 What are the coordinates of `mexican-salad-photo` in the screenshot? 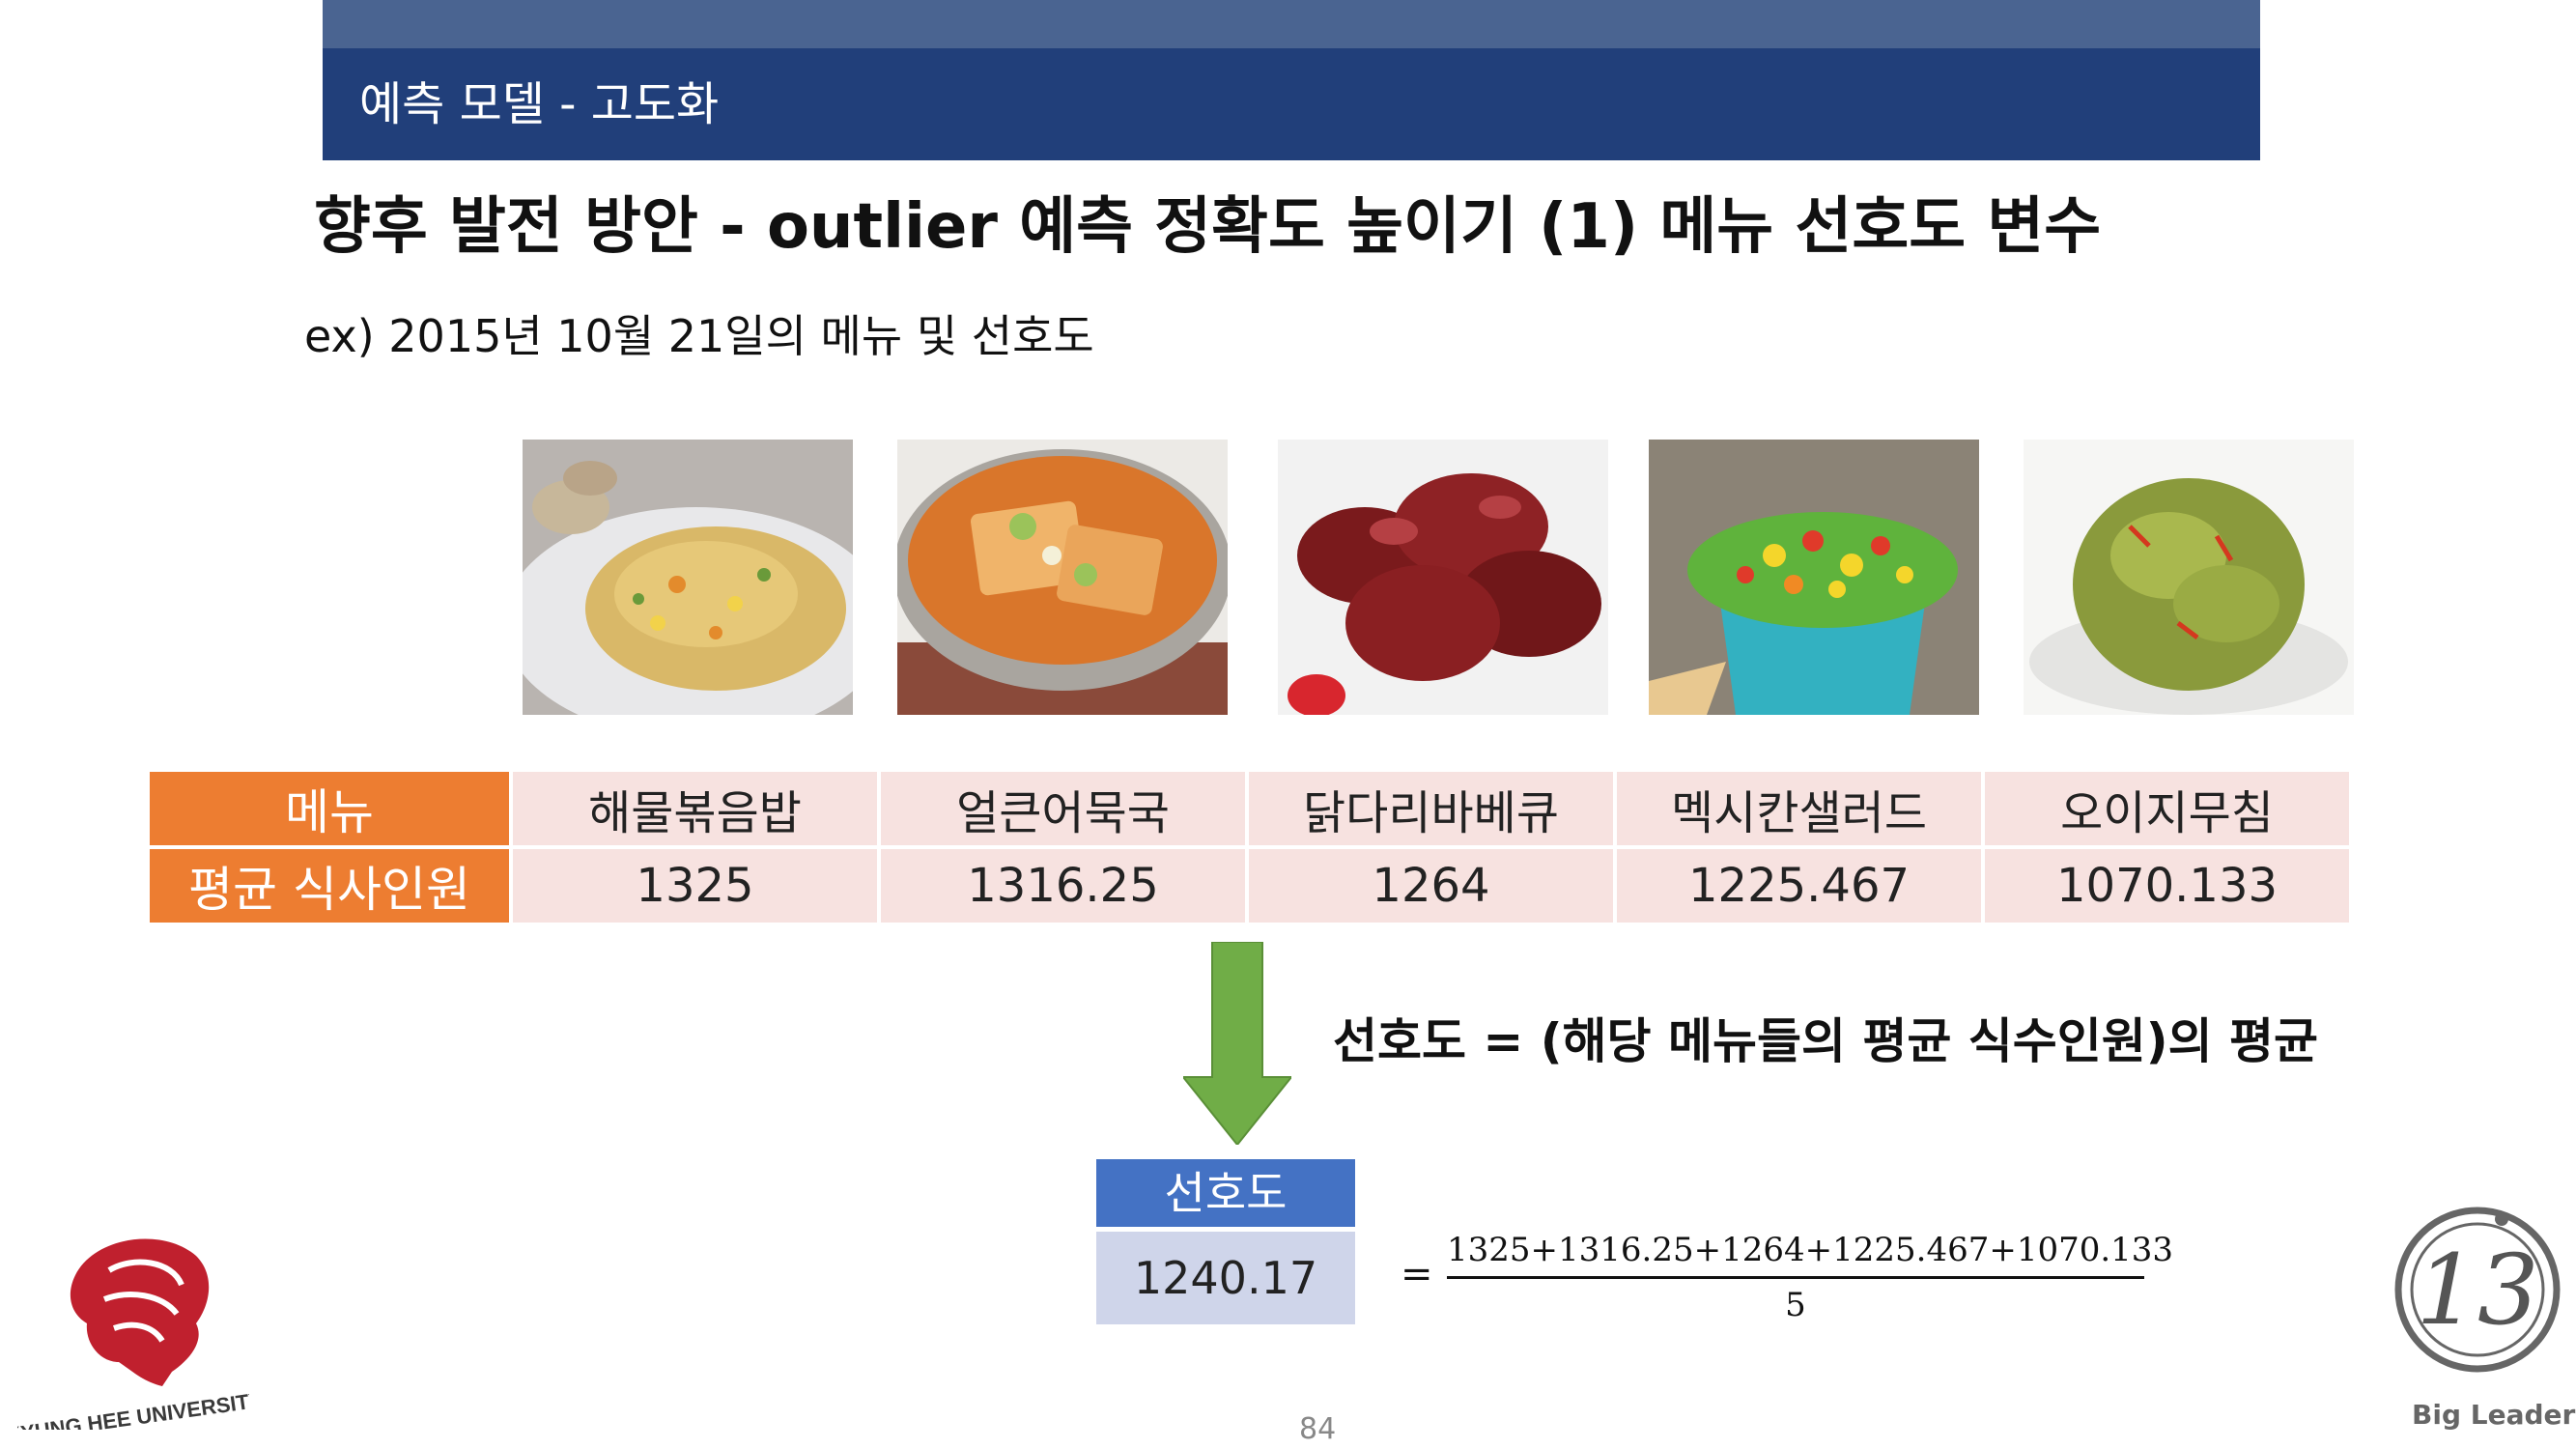 It's located at (1814, 577).